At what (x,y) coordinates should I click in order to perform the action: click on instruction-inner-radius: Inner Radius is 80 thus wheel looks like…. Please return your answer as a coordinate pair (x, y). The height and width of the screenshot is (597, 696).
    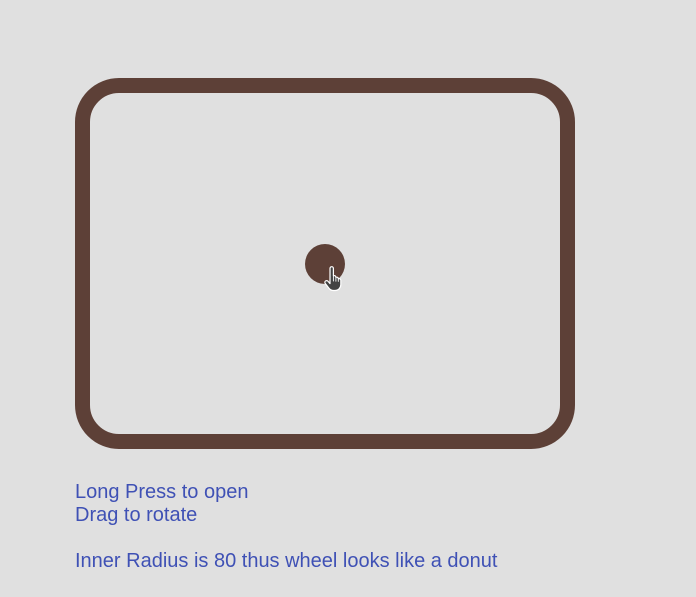
    Looking at the image, I should click on (286, 561).